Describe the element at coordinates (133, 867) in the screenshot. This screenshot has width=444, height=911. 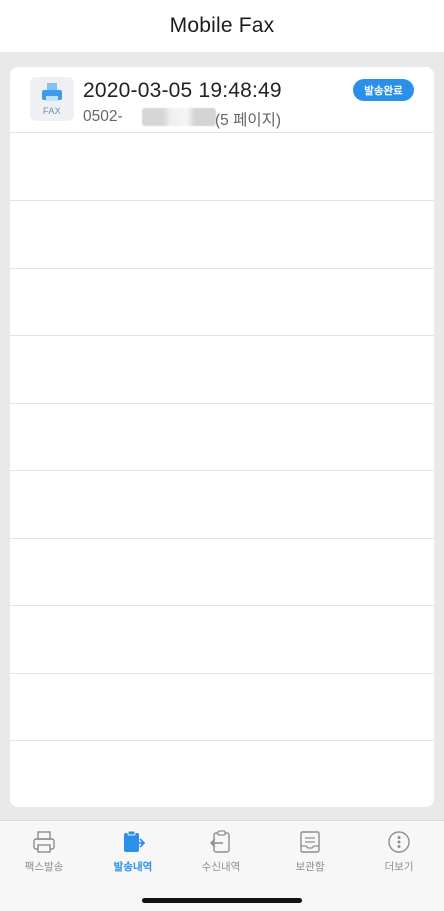
I see `tab-label: 발송내역` at that location.